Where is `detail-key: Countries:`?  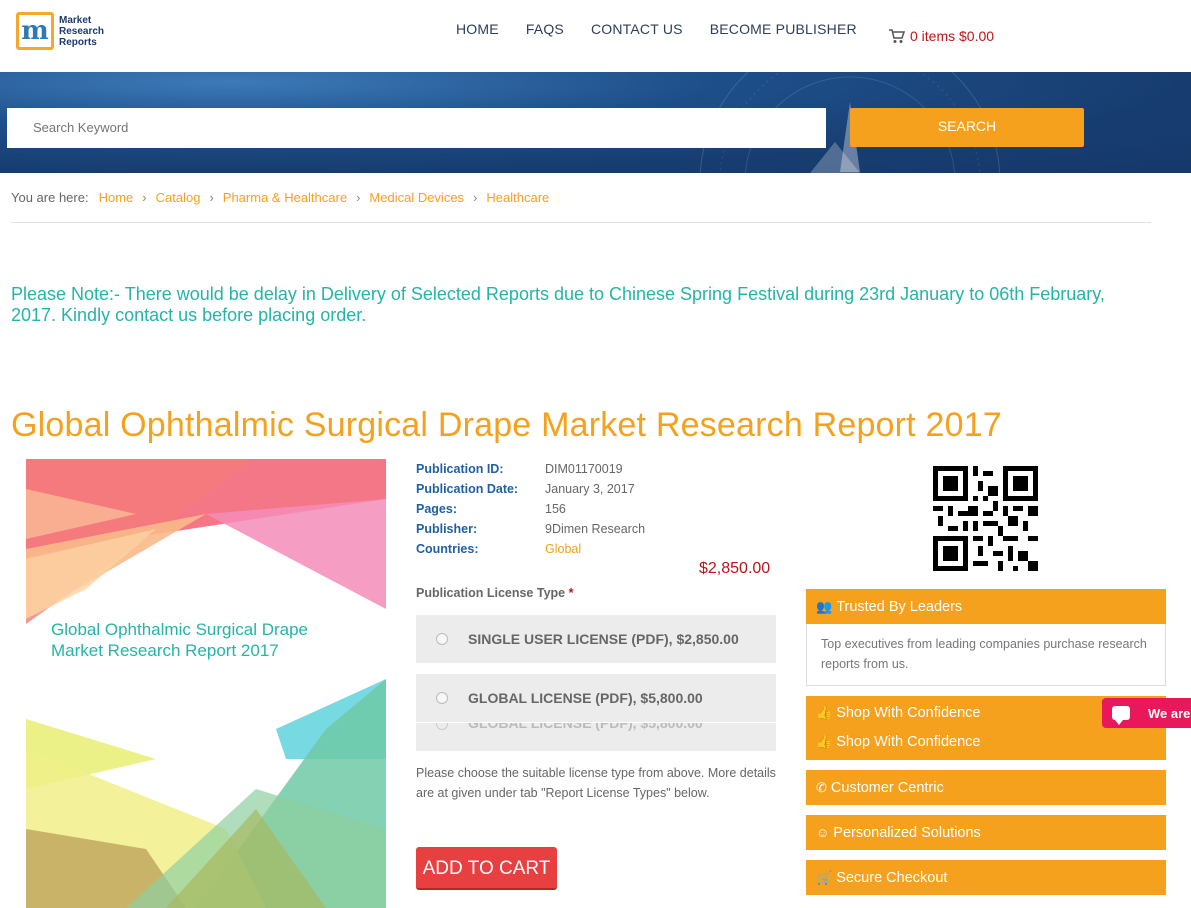 detail-key: Countries: is located at coordinates (447, 549).